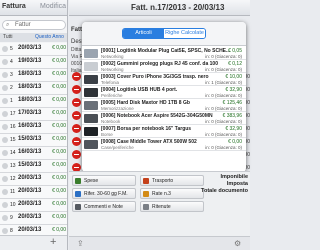 This screenshot has height=250, width=320. I want to click on invoice-number: 10, so click(13, 205).